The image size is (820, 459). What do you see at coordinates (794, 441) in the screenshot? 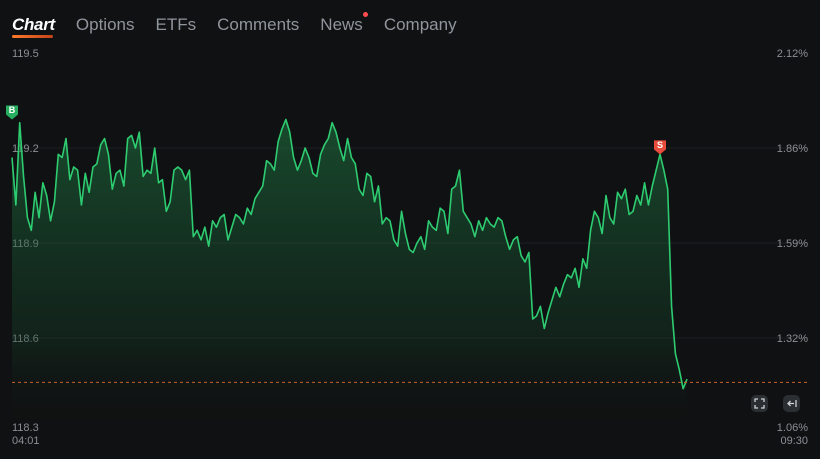
I see `x-end-label: 09:30` at bounding box center [794, 441].